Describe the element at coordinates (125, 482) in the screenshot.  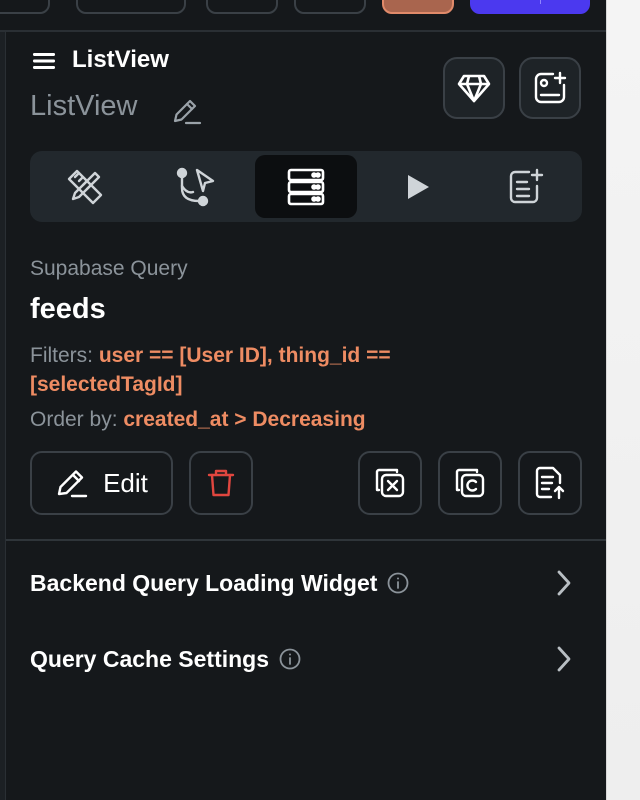
I see `edit-button-label: Edit` at that location.